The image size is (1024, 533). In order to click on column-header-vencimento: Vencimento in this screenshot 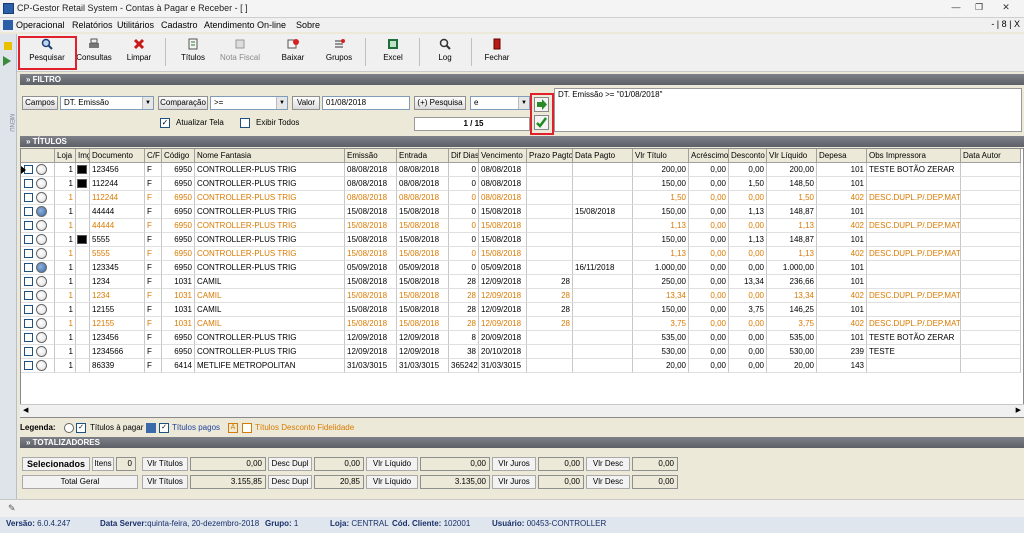, I will do `click(503, 156)`.